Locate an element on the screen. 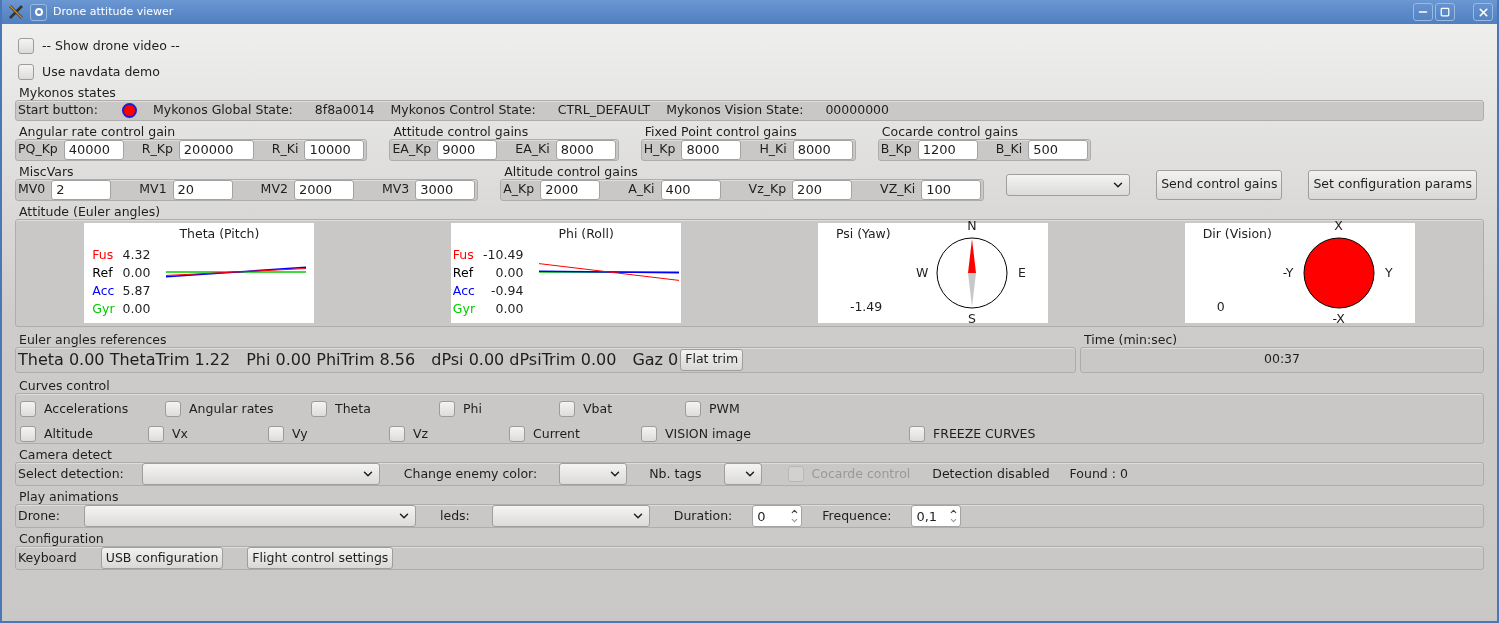  checkbox-label: Theta is located at coordinates (353, 408).